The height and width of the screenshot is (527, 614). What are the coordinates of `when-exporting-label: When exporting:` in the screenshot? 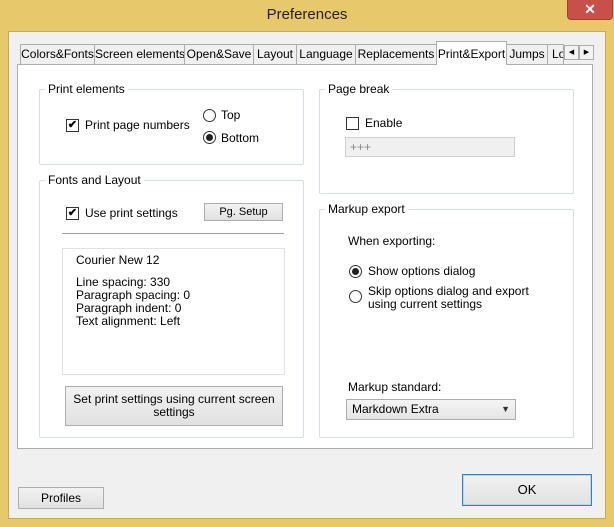 It's located at (392, 241).